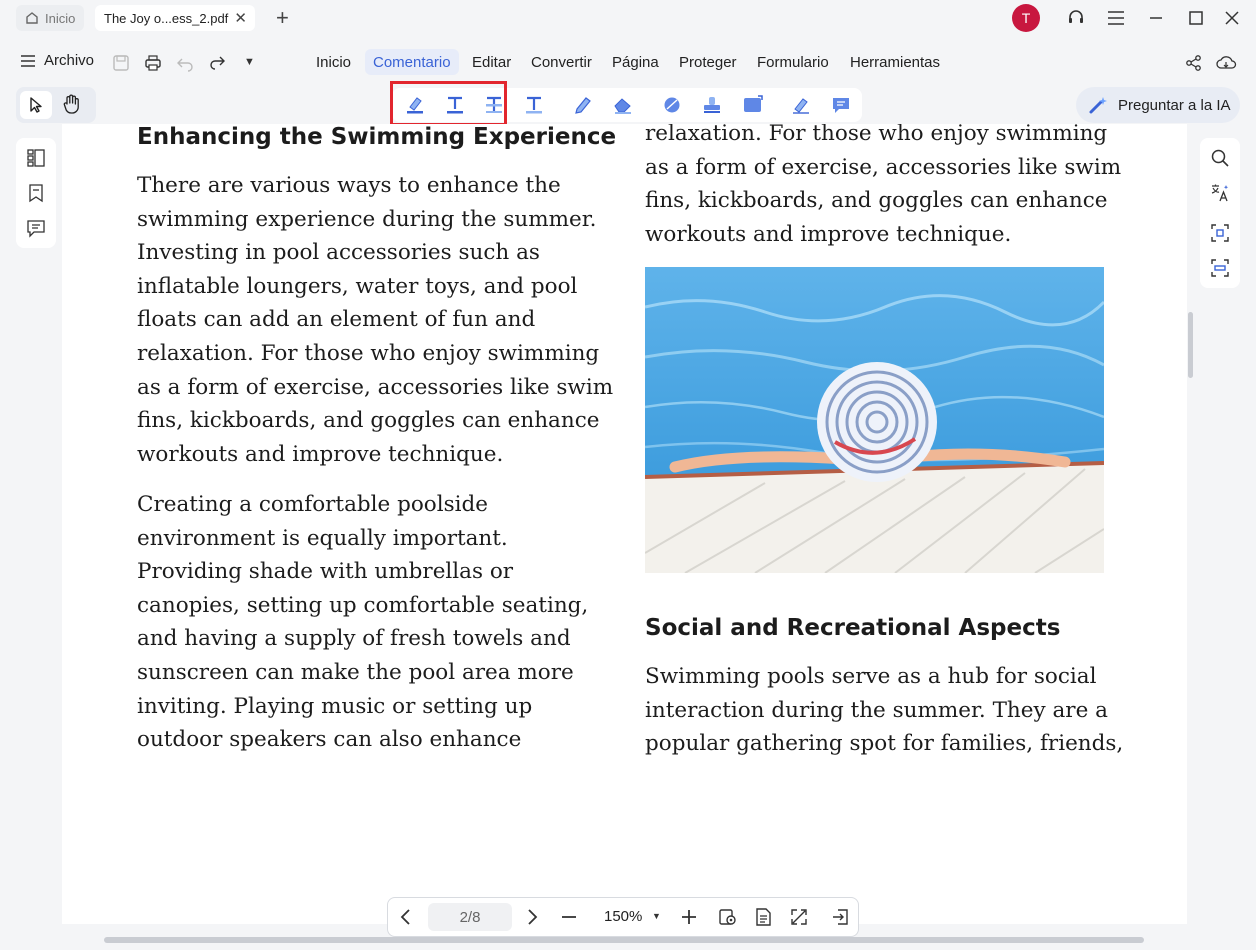 The width and height of the screenshot is (1256, 950). I want to click on select-tool-button, so click(36, 105).